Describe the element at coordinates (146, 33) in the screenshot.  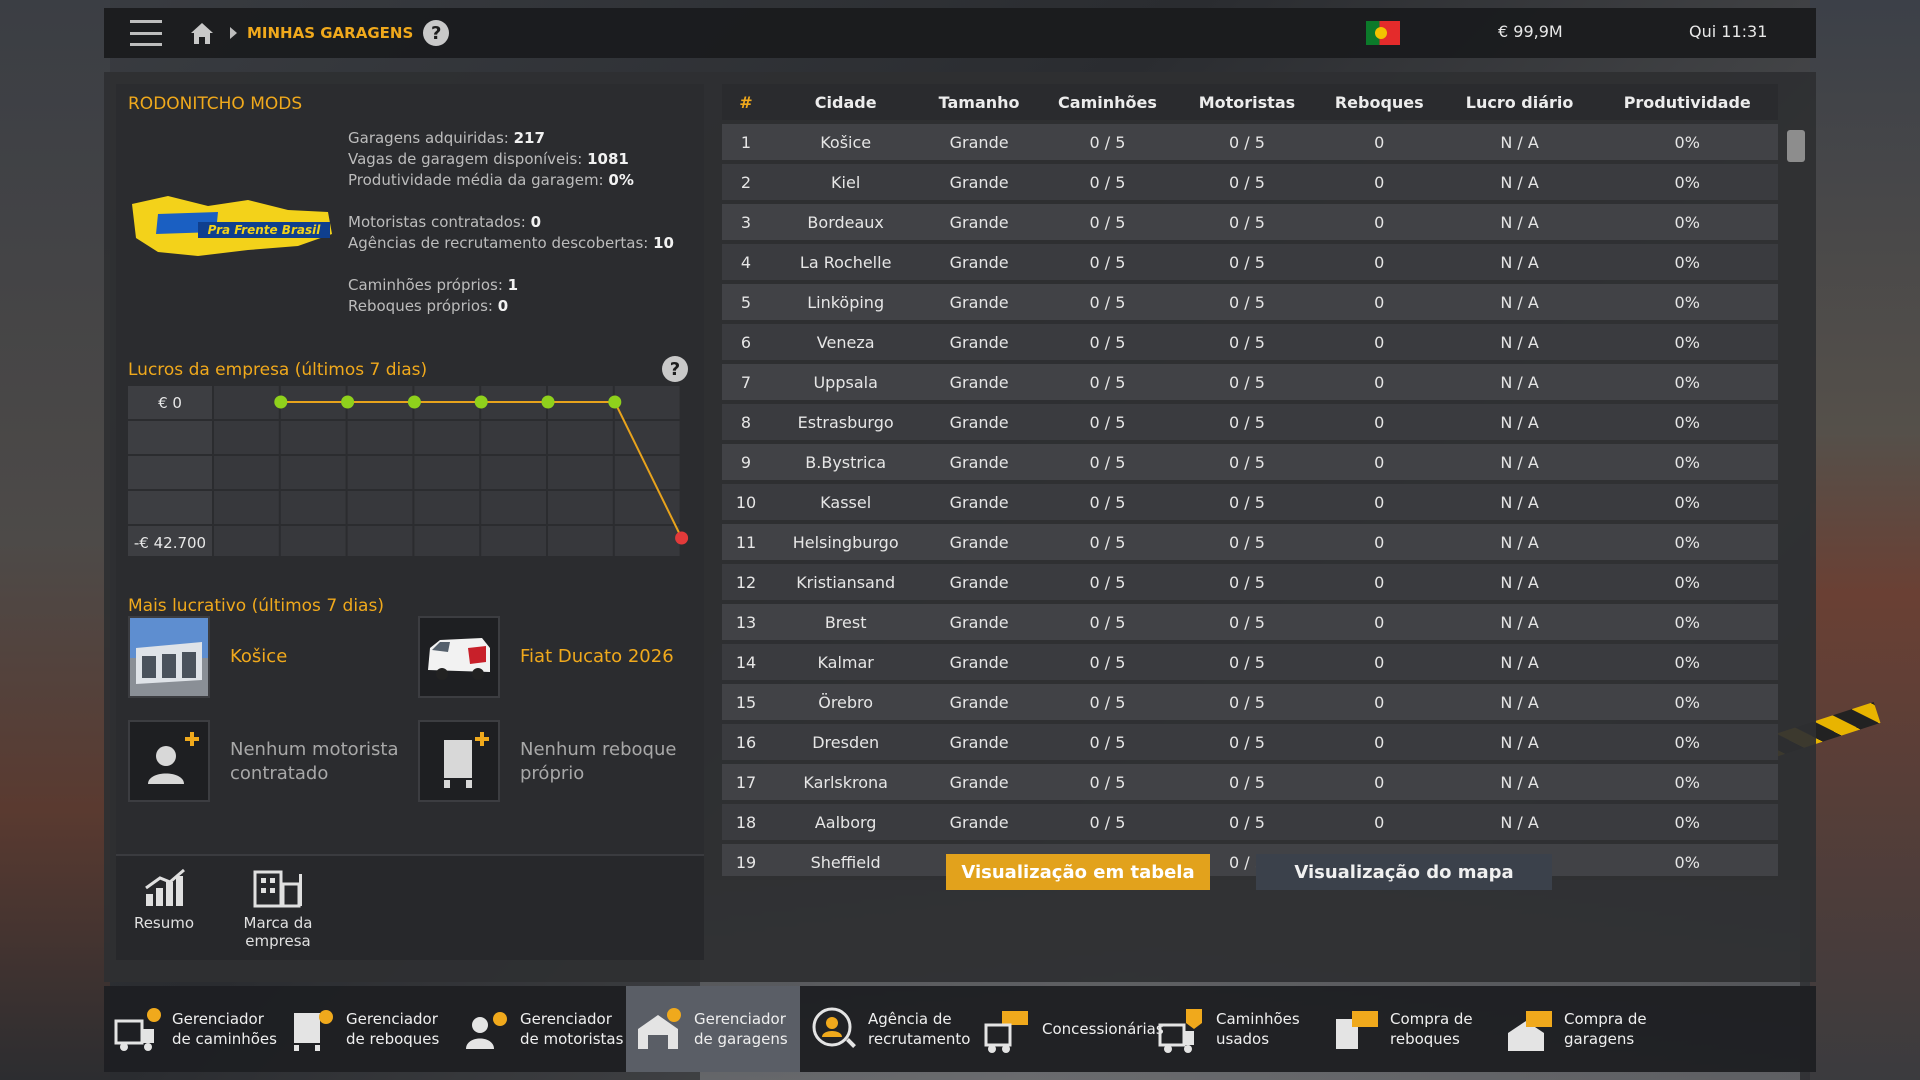
I see `menu-icon` at that location.